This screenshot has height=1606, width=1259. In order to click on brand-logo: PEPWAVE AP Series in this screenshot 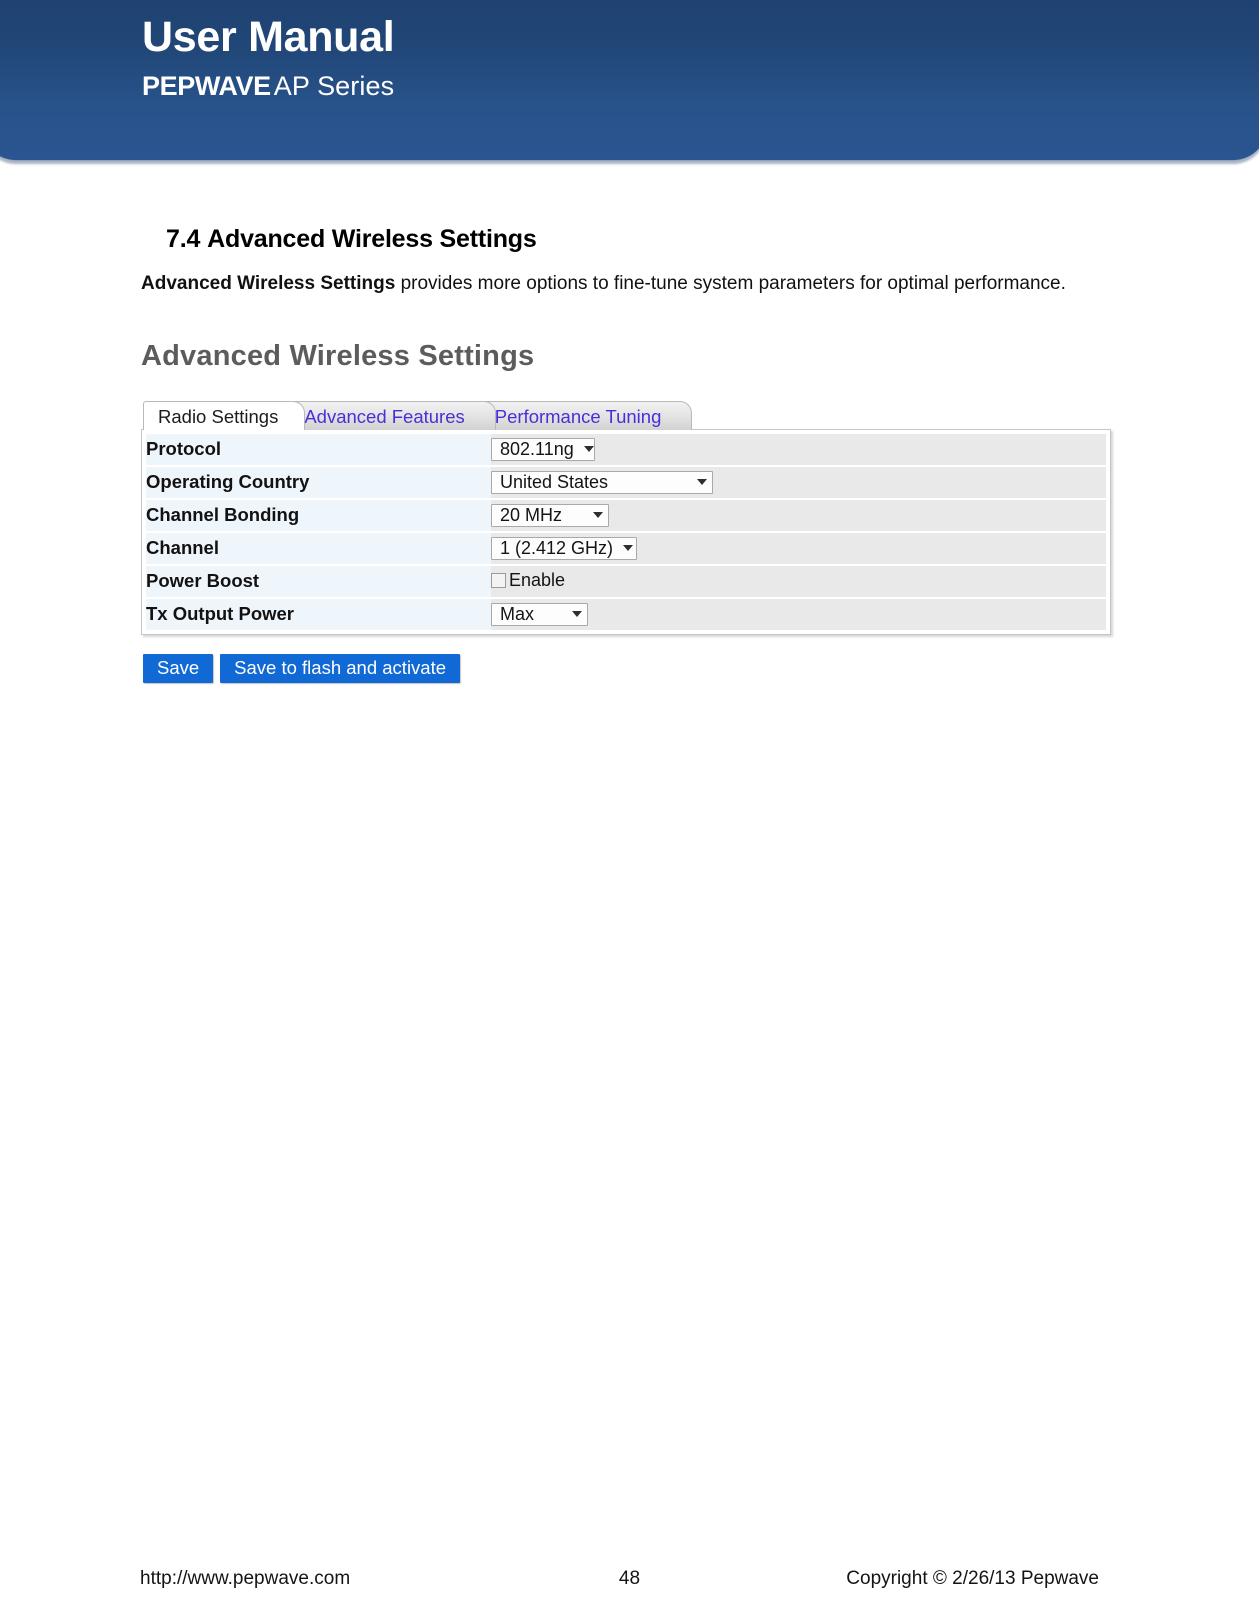, I will do `click(268, 86)`.